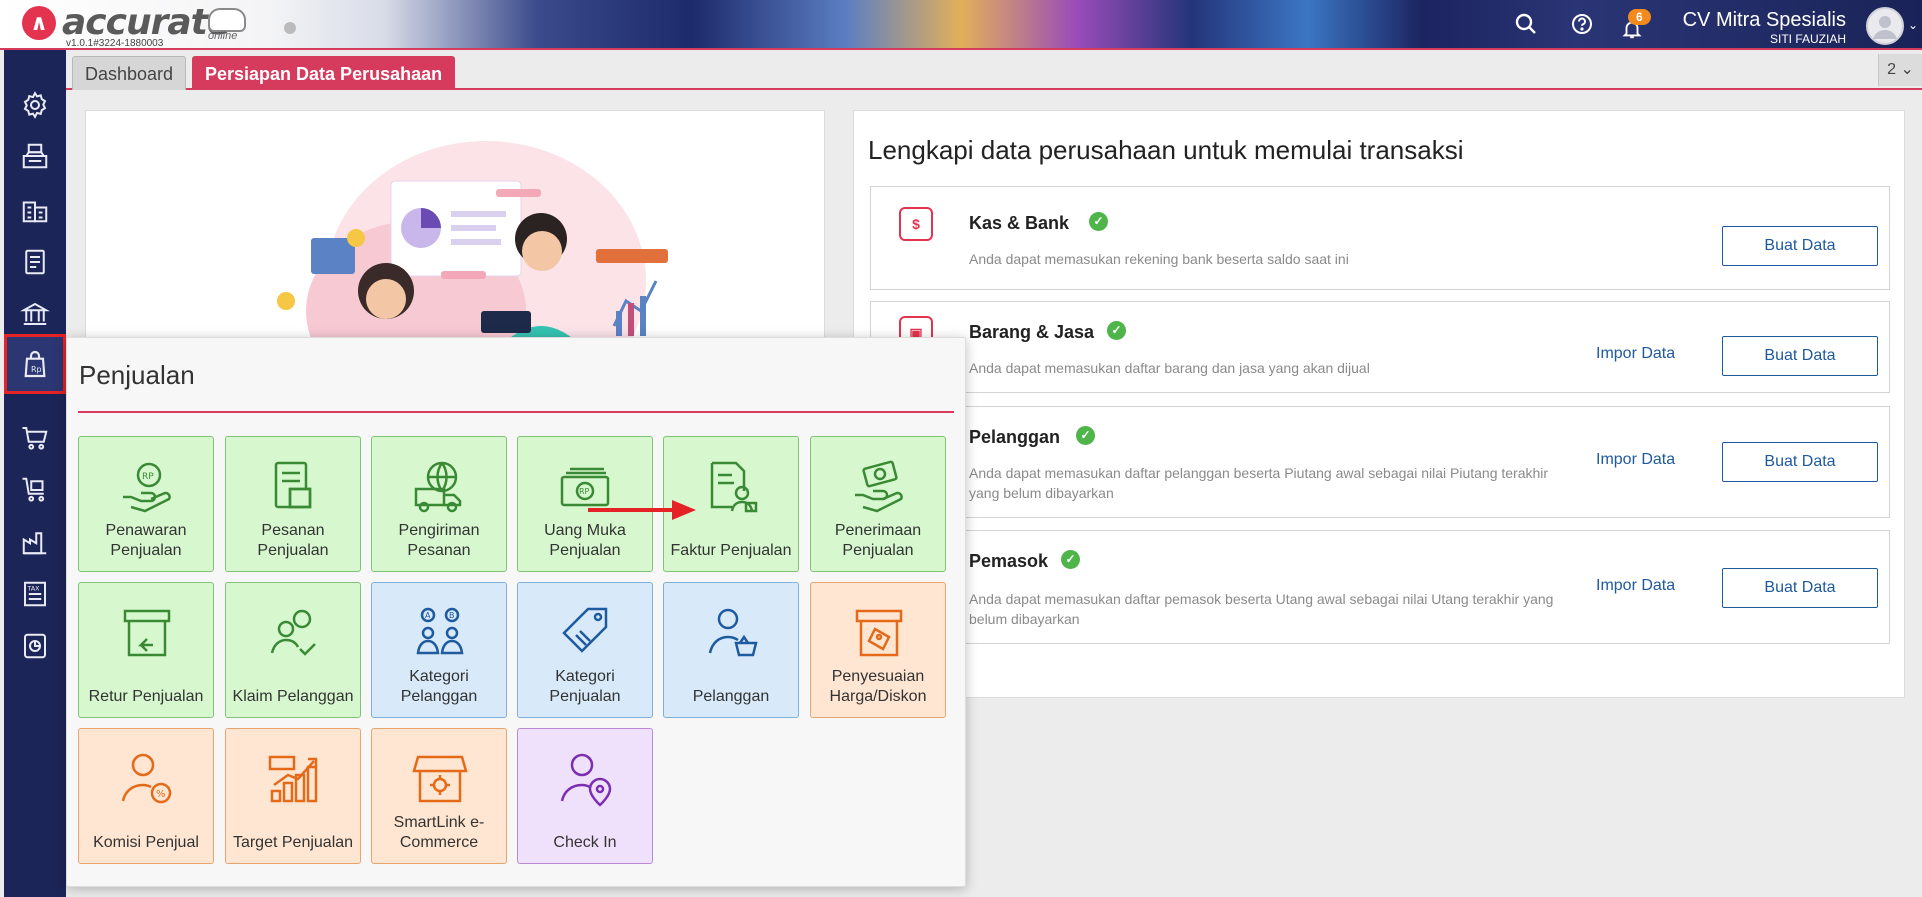  Describe the element at coordinates (439, 832) in the screenshot. I see `tile-label: SmartLink e-Commerce` at that location.